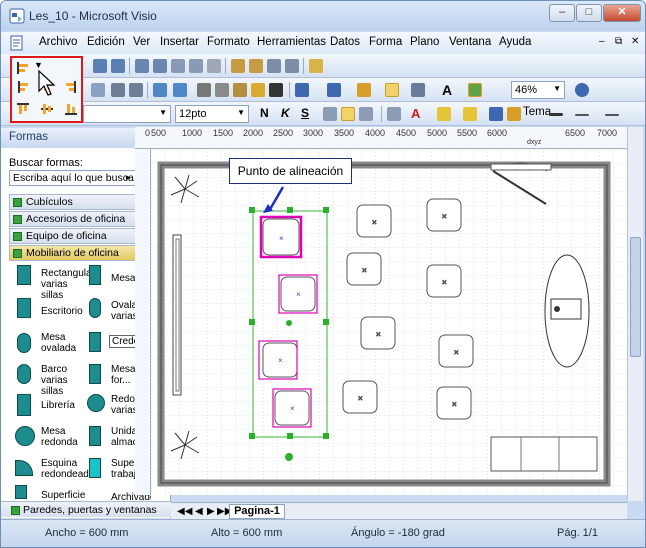 The height and width of the screenshot is (548, 646). Describe the element at coordinates (142, 66) in the screenshot. I see `flip-icon` at that location.